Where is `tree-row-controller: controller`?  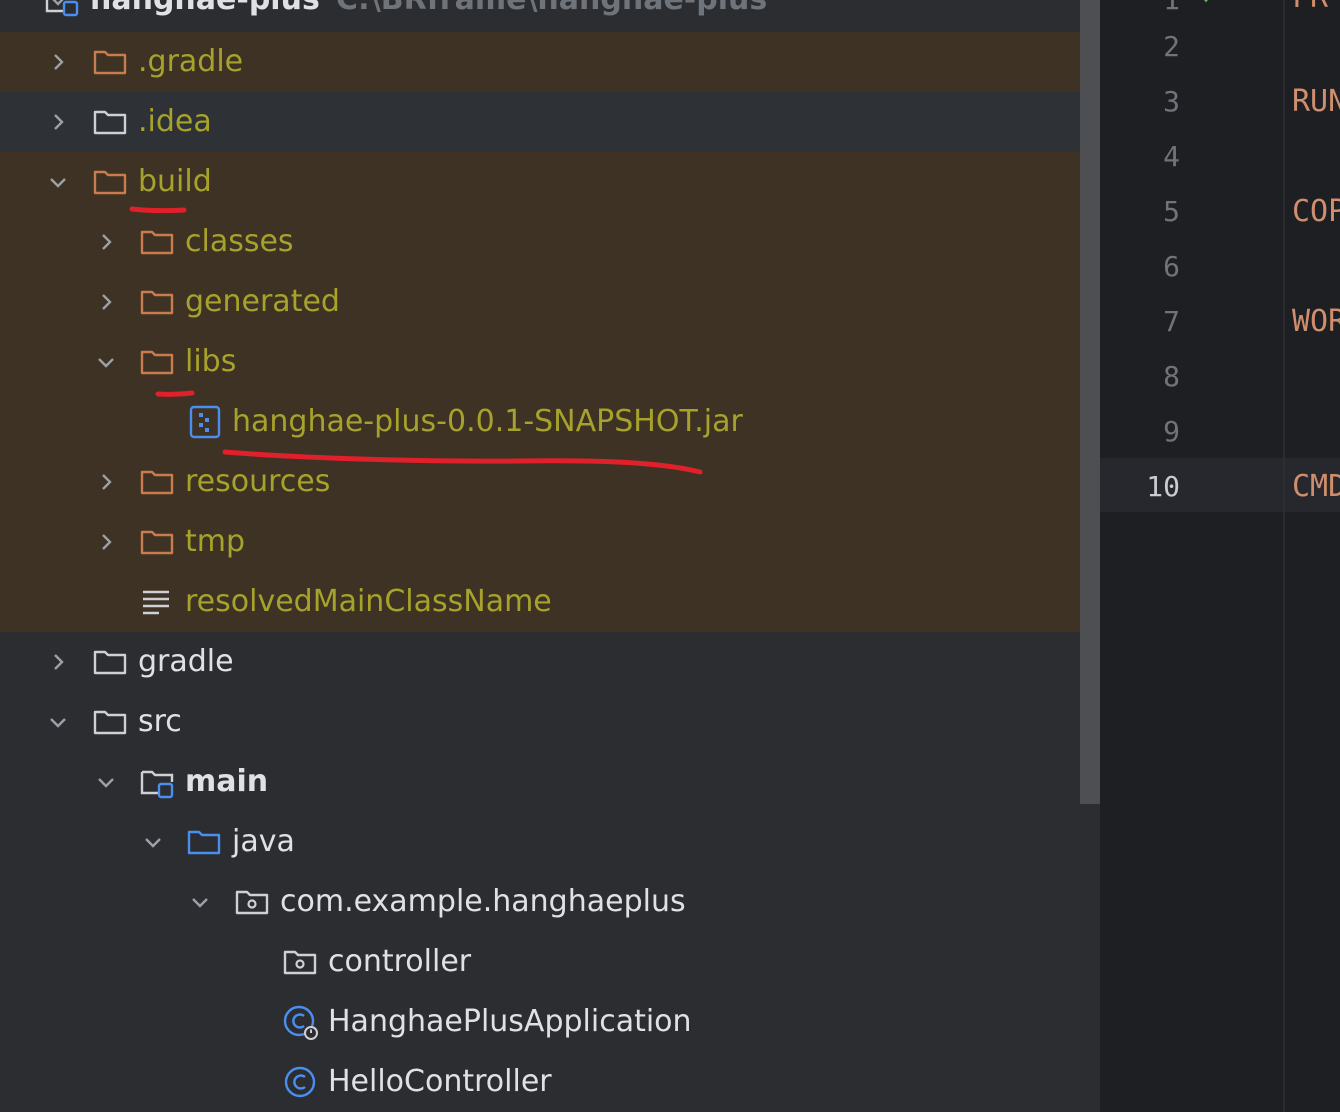 tree-row-controller: controller is located at coordinates (540, 962).